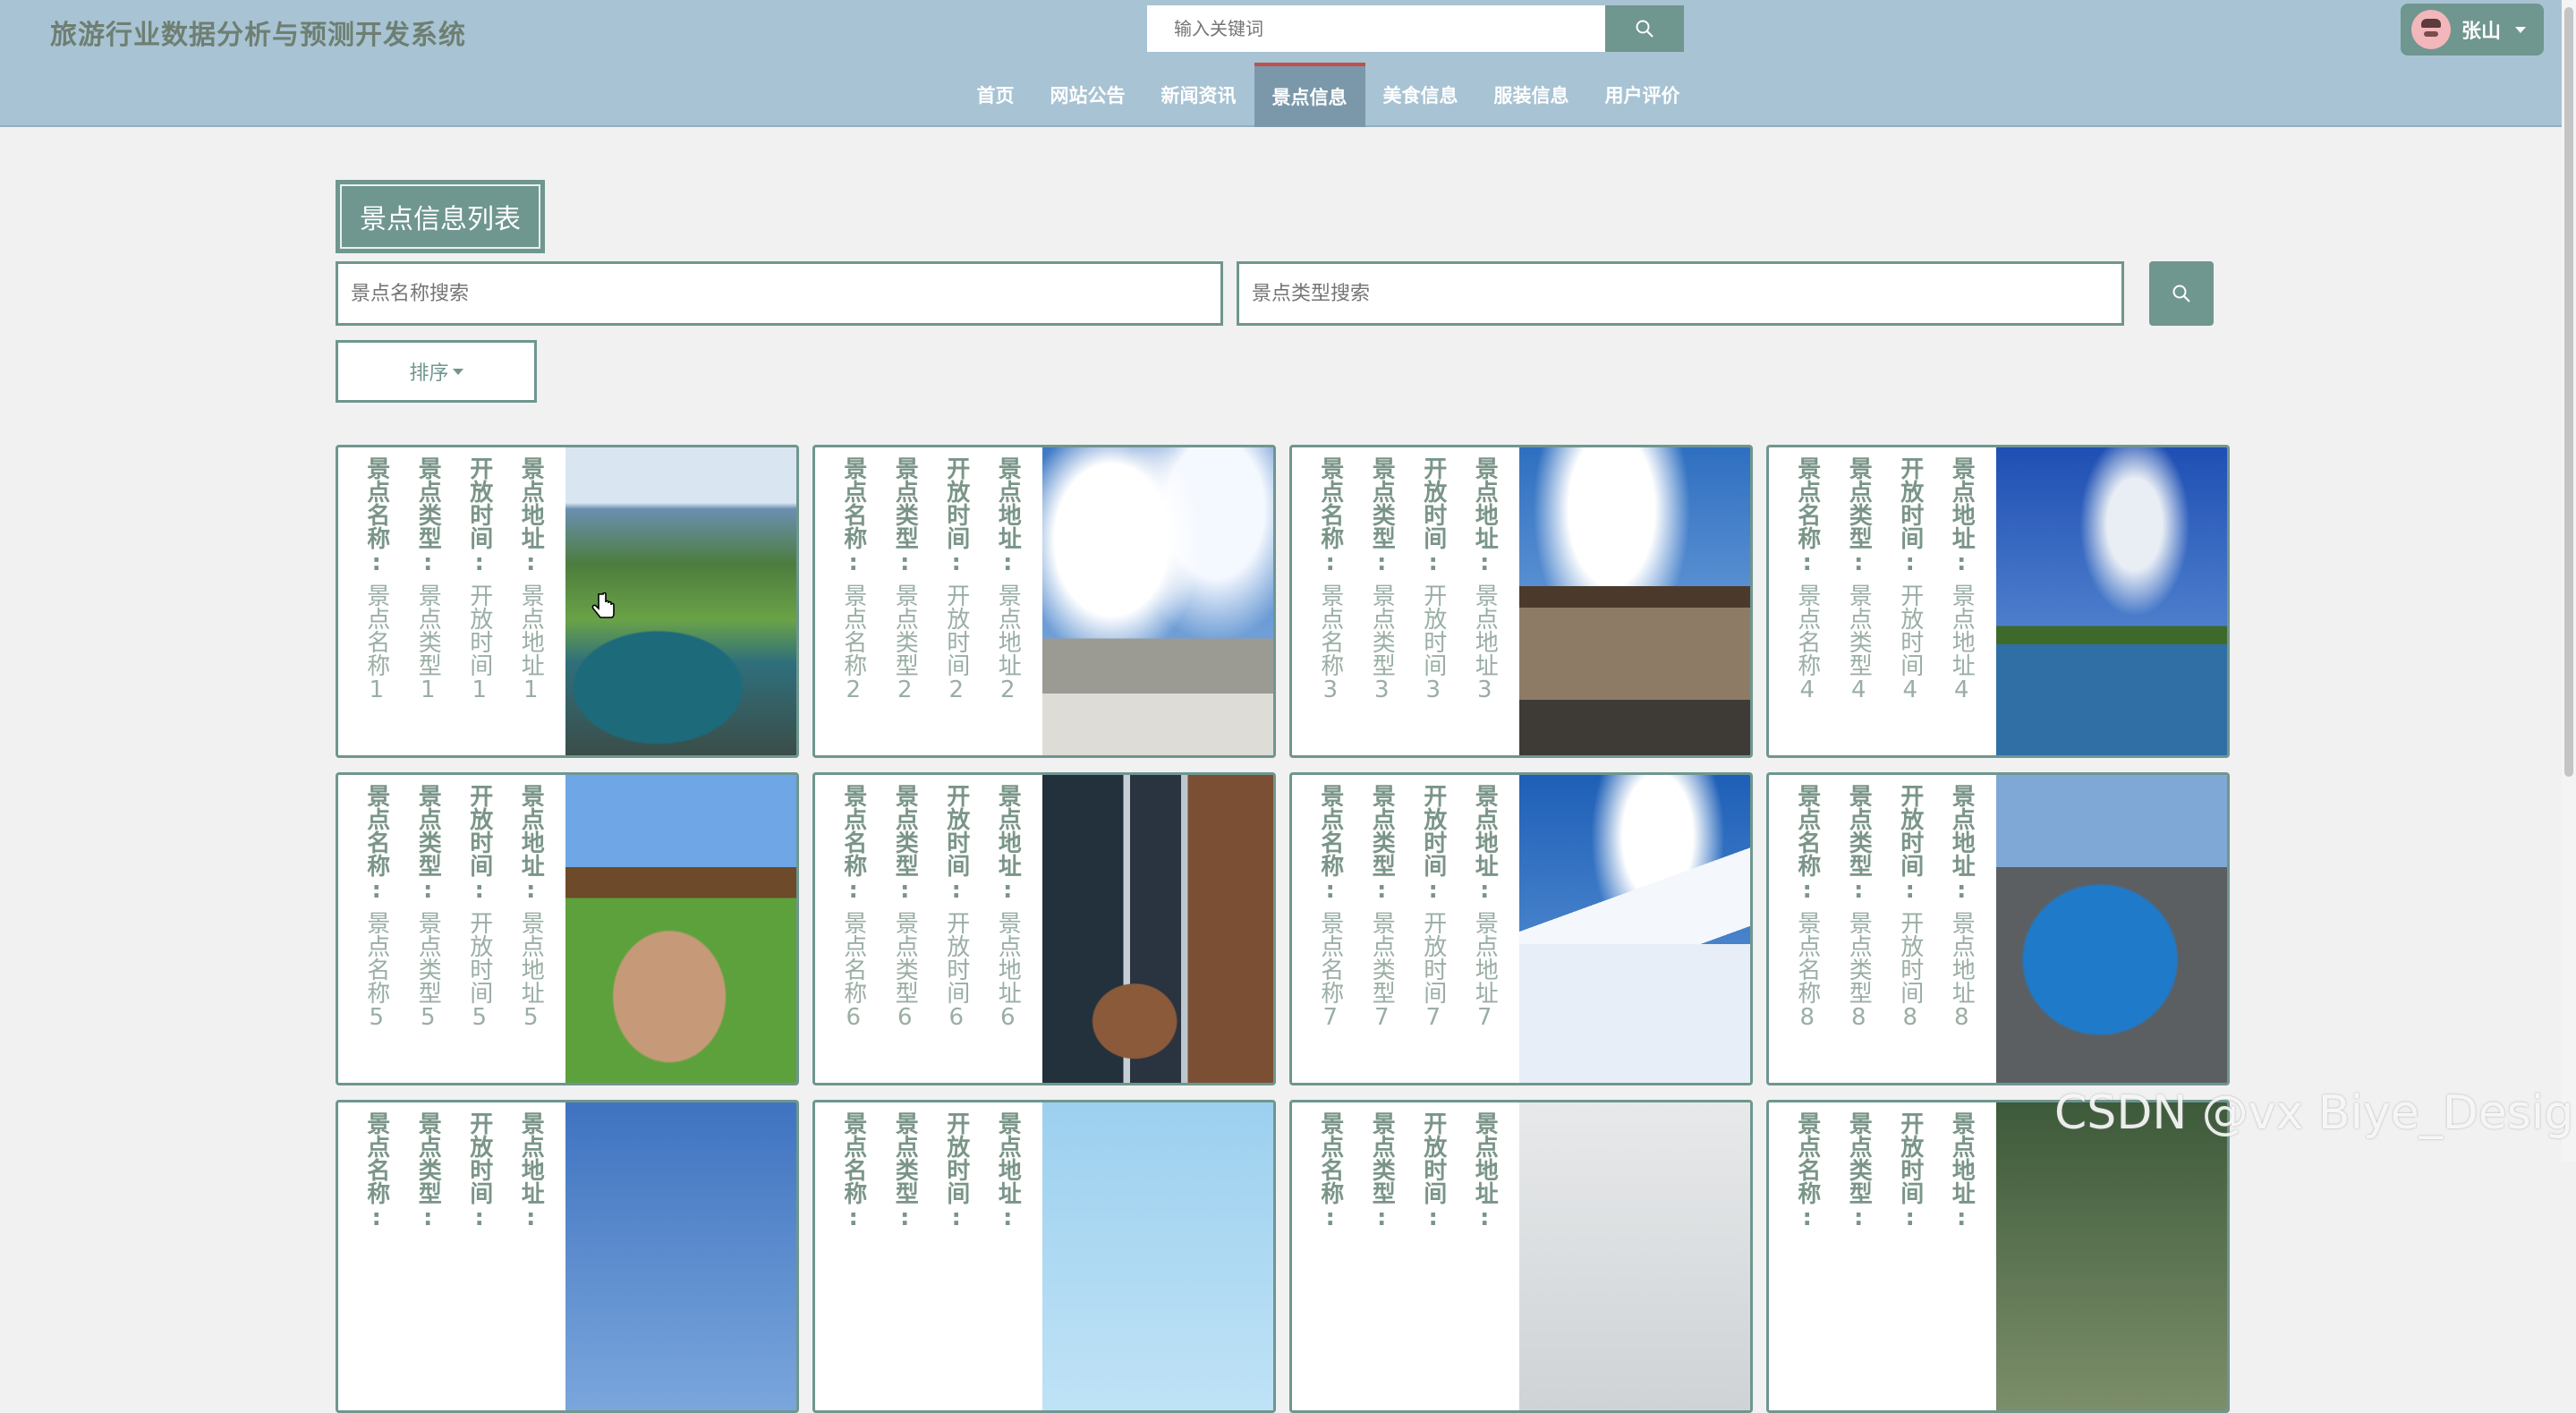 The image size is (2576, 1413). Describe the element at coordinates (479, 971) in the screenshot. I see `attraction-field-value: 开放时间5` at that location.